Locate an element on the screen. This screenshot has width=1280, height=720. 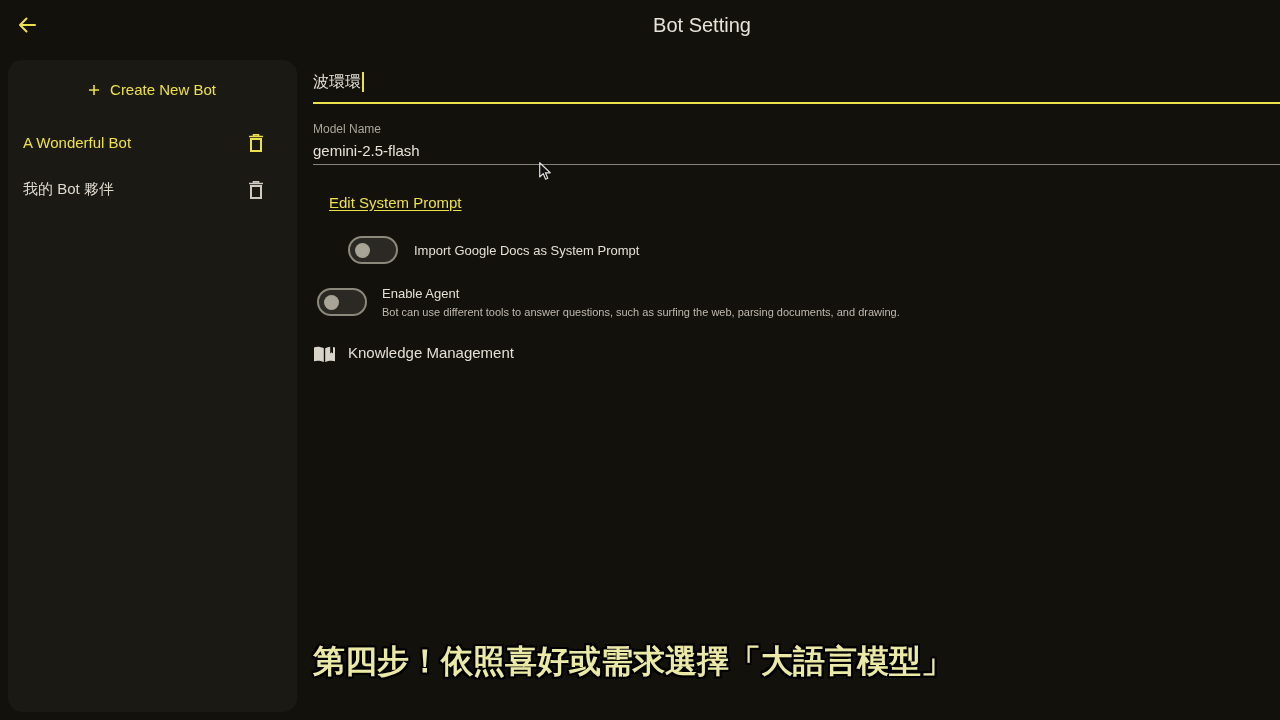
mouse-pointer-icon is located at coordinates (545, 171).